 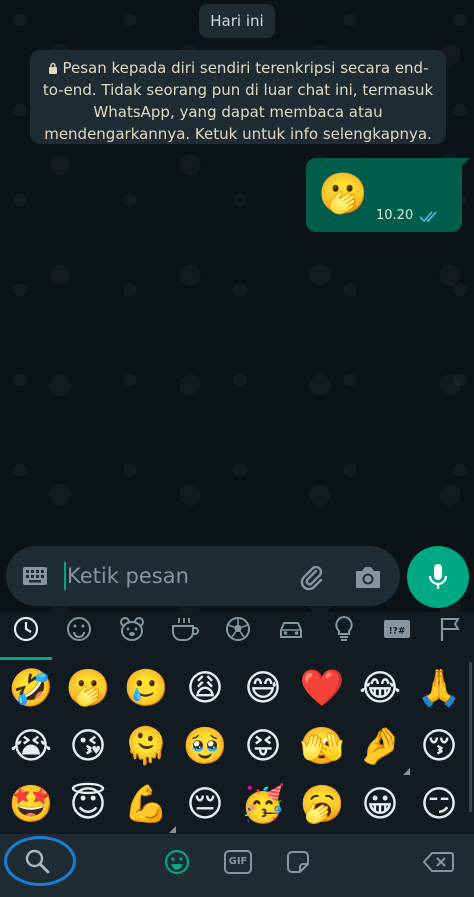 I want to click on mic-button, so click(x=438, y=577).